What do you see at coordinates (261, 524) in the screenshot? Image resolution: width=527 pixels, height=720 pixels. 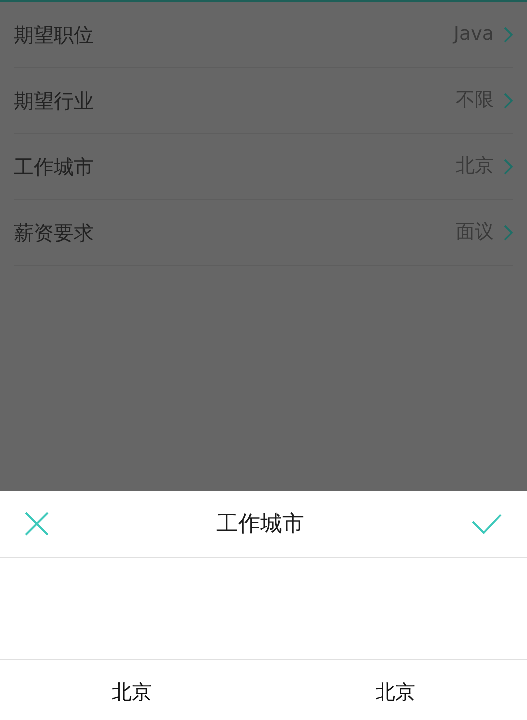 I see `sheet-title: 工作城市` at bounding box center [261, 524].